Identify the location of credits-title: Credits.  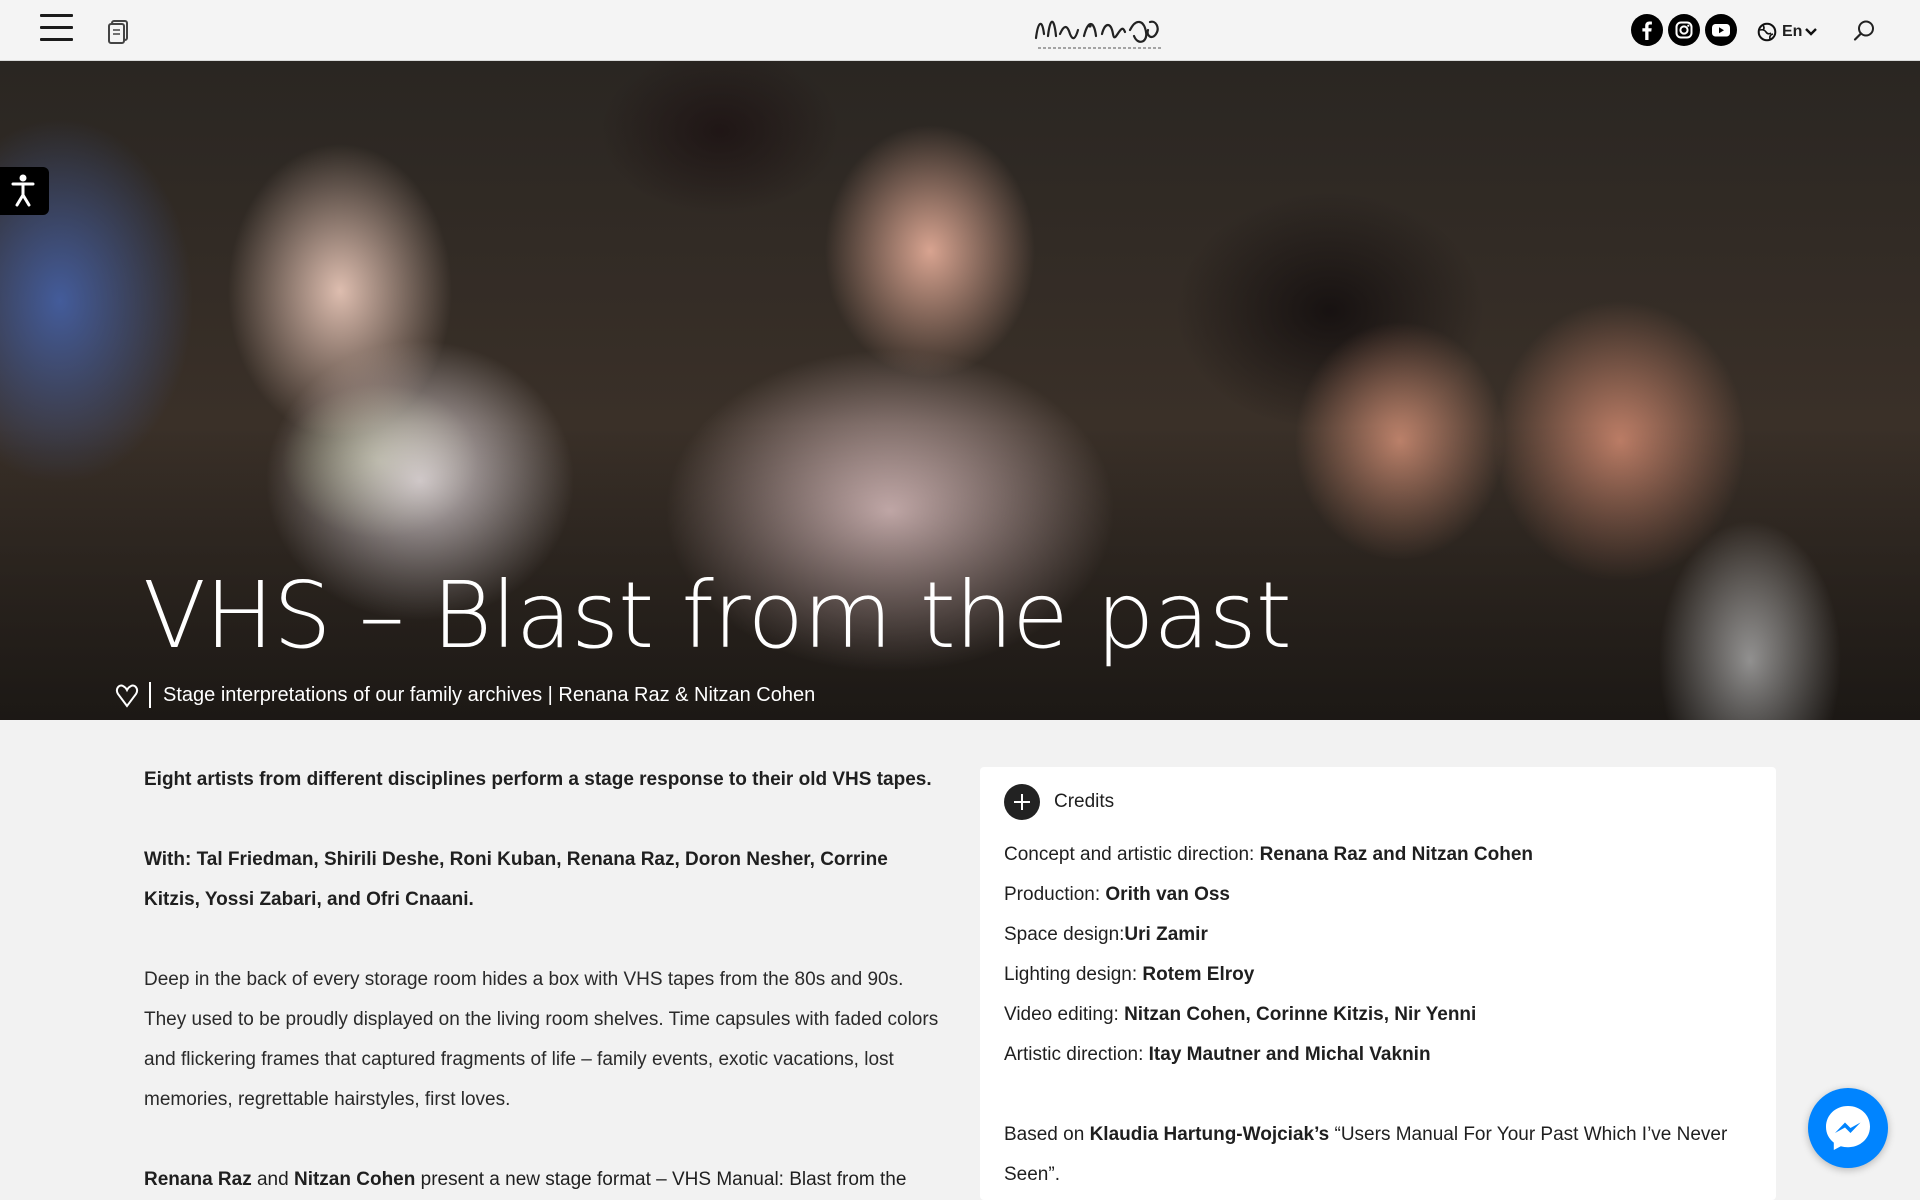
(1084, 801).